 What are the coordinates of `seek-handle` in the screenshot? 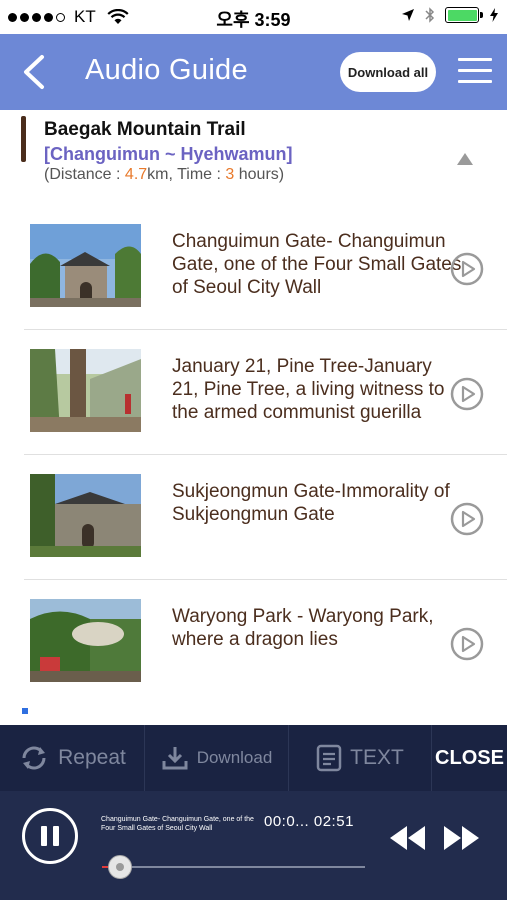 It's located at (120, 867).